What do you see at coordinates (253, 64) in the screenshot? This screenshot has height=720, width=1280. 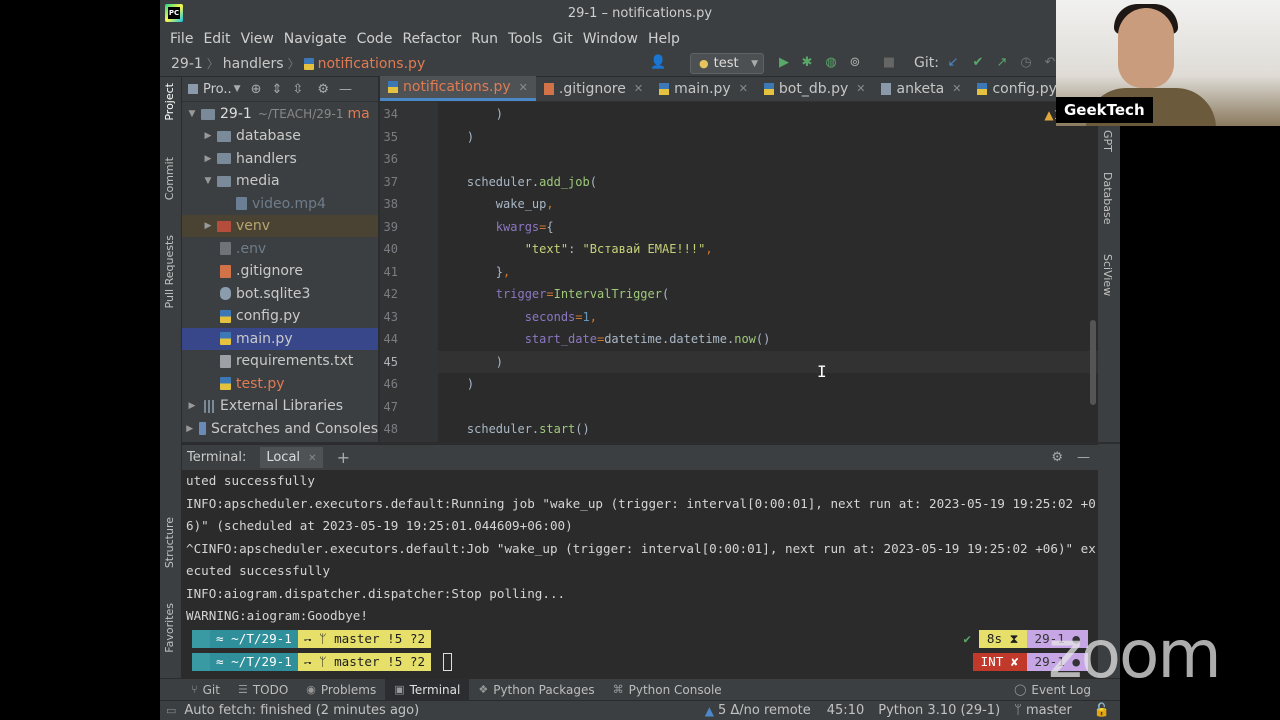 I see `breadcrumb-folder: handlers` at bounding box center [253, 64].